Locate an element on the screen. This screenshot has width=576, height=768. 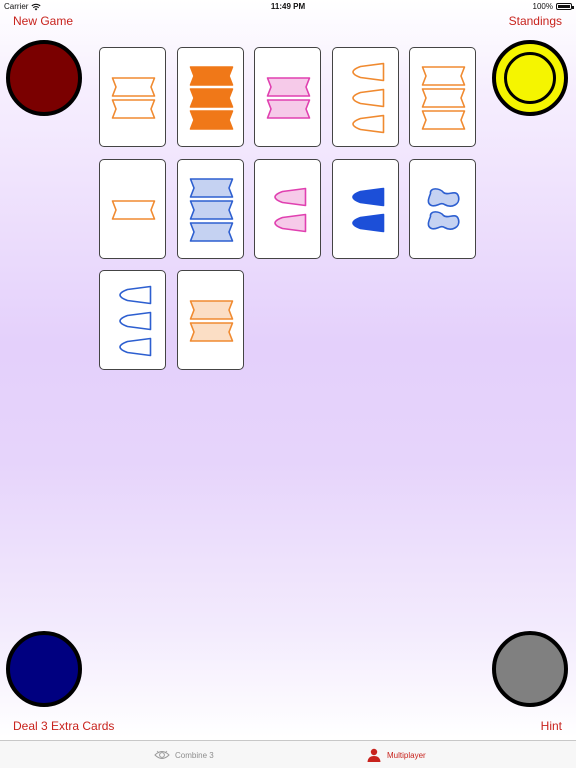
peanut-symbols is located at coordinates (443, 208).